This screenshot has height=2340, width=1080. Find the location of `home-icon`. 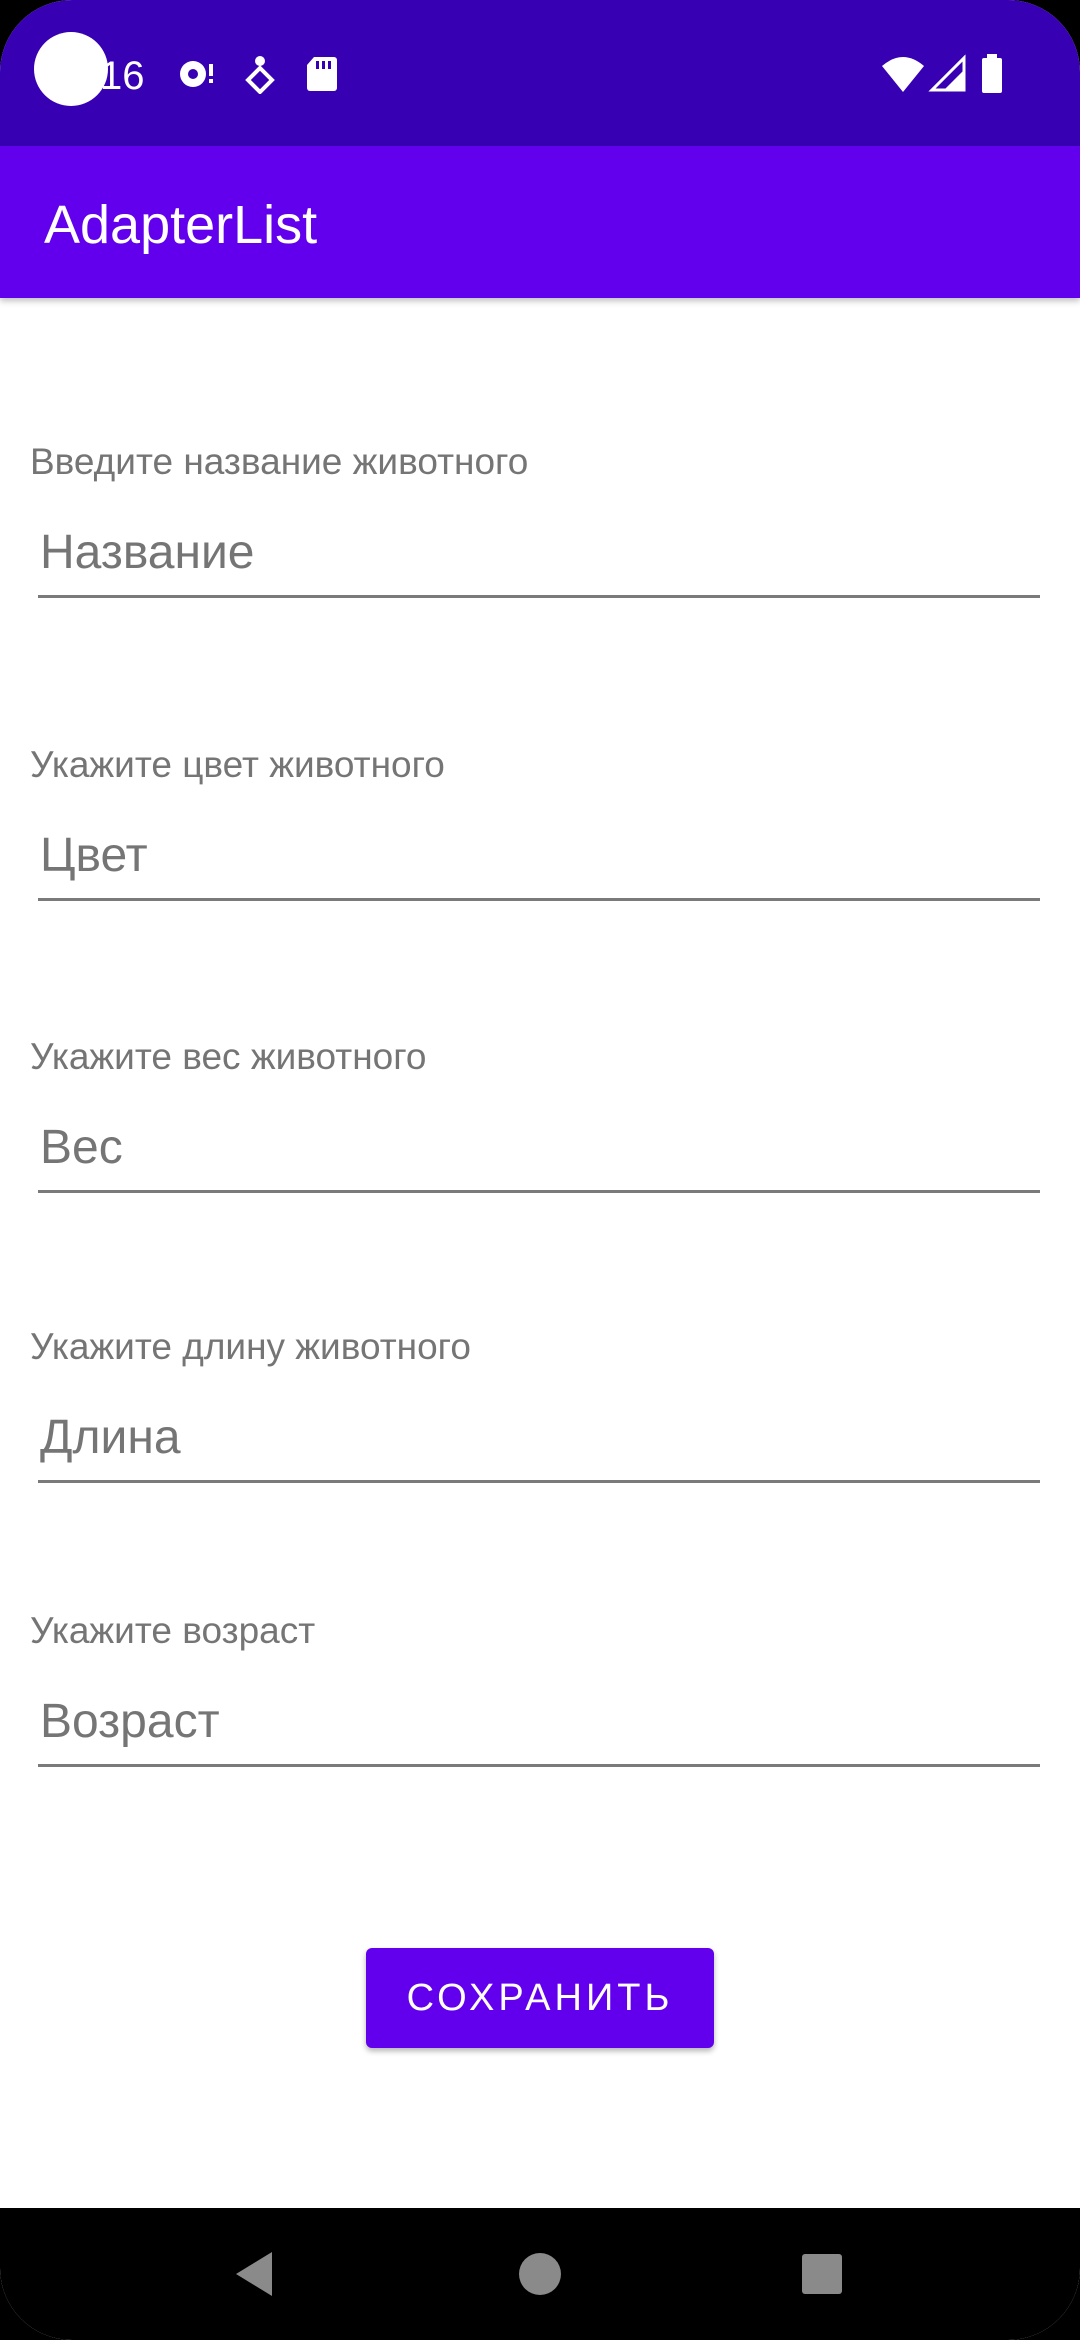

home-icon is located at coordinates (540, 2274).